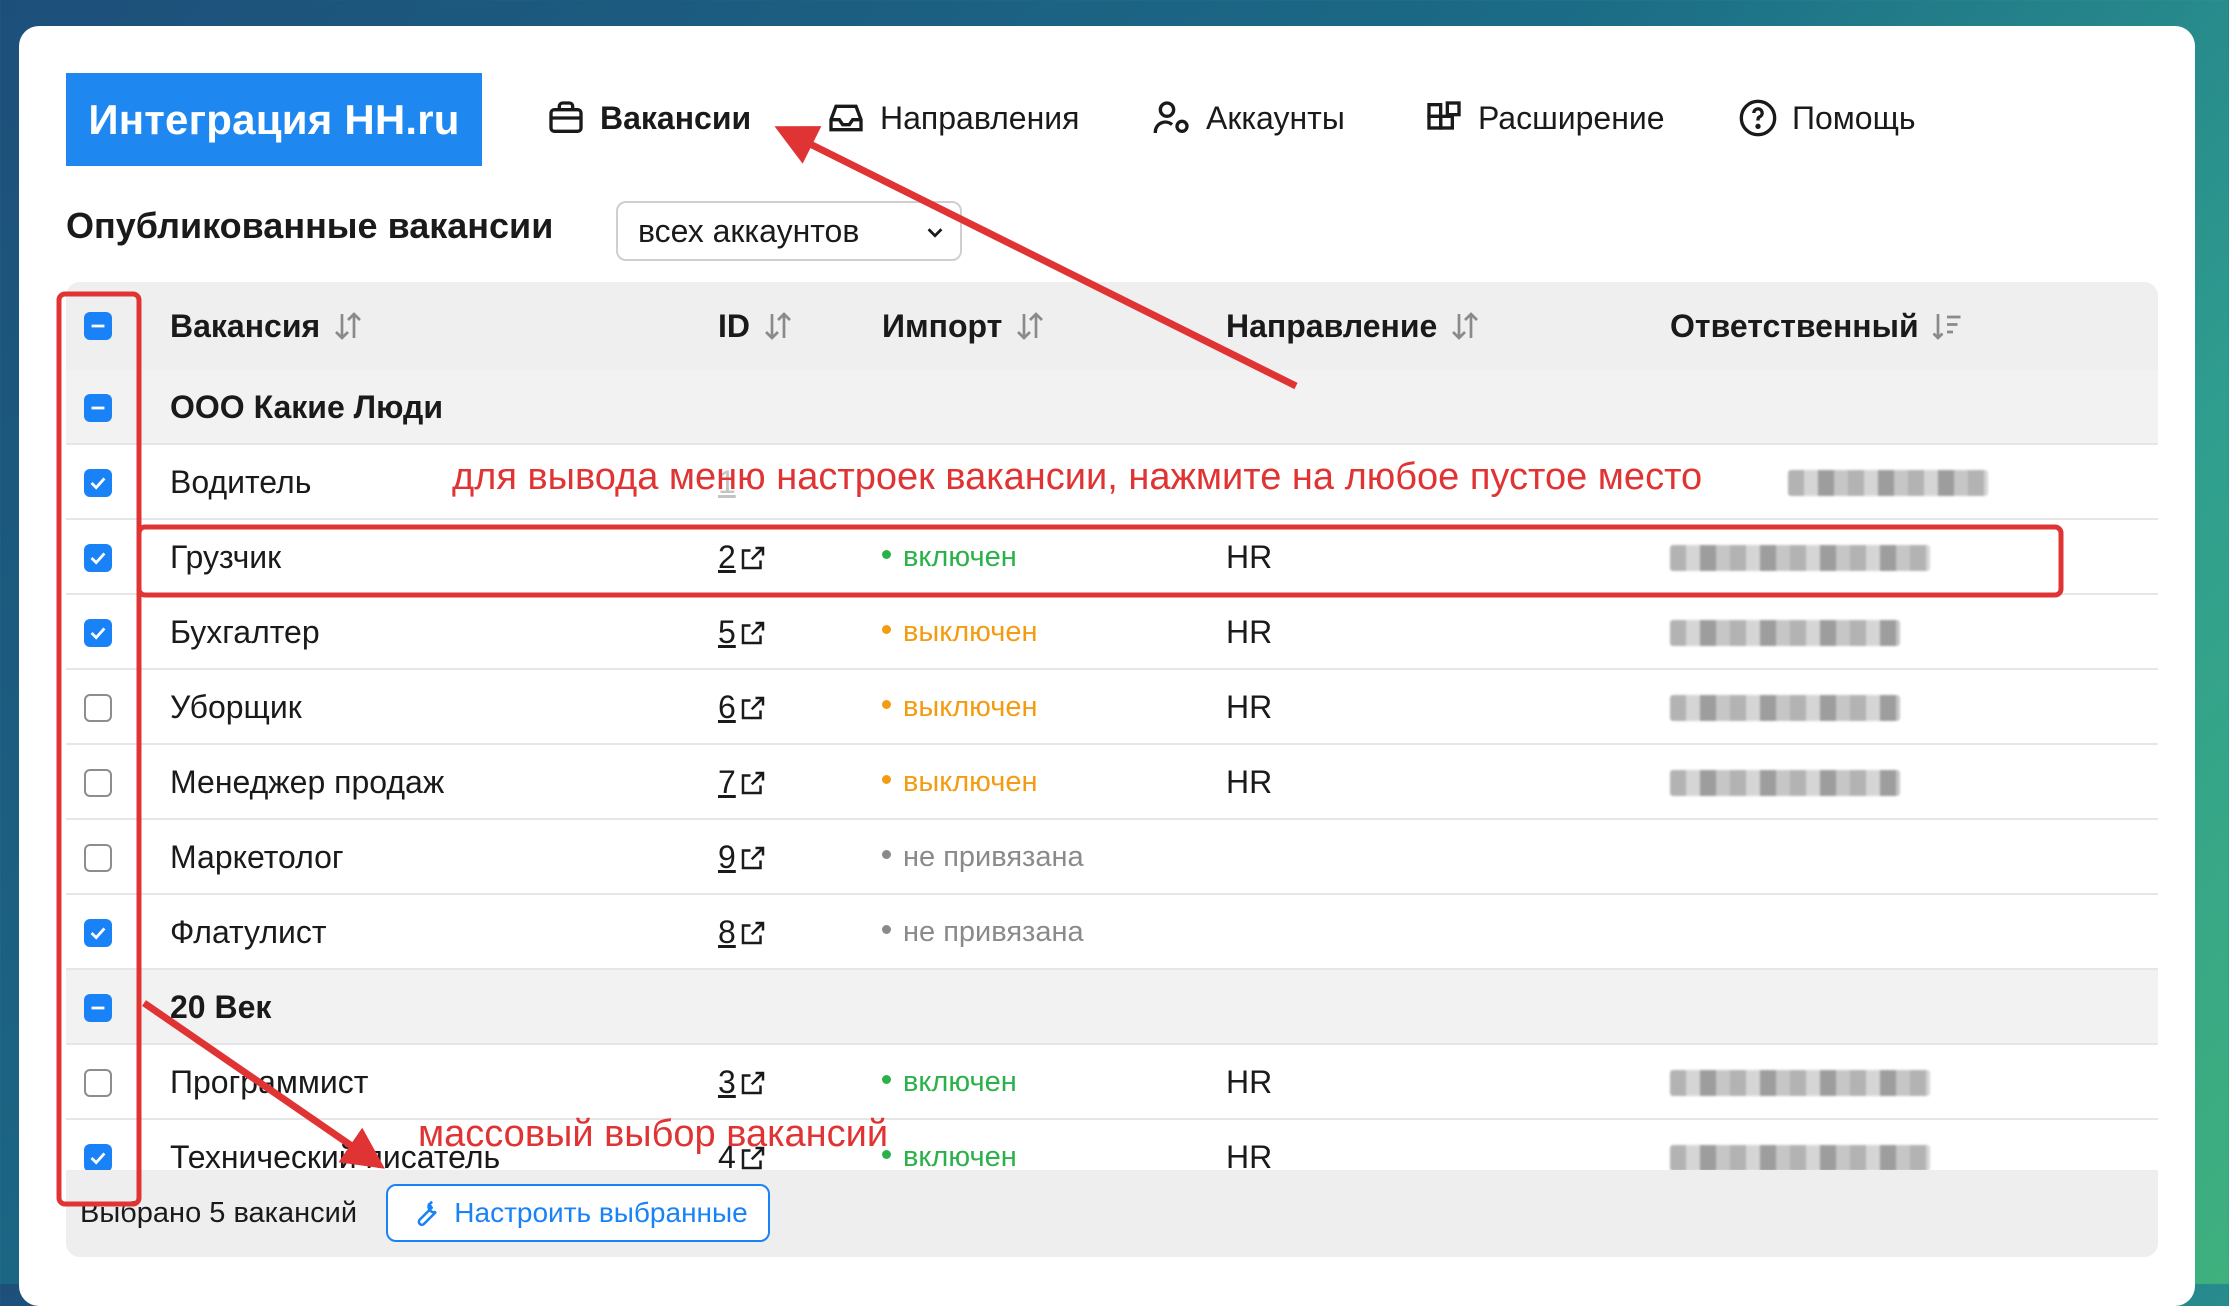  What do you see at coordinates (749, 230) in the screenshot?
I see `account-filter-value: всех аккаунтов` at bounding box center [749, 230].